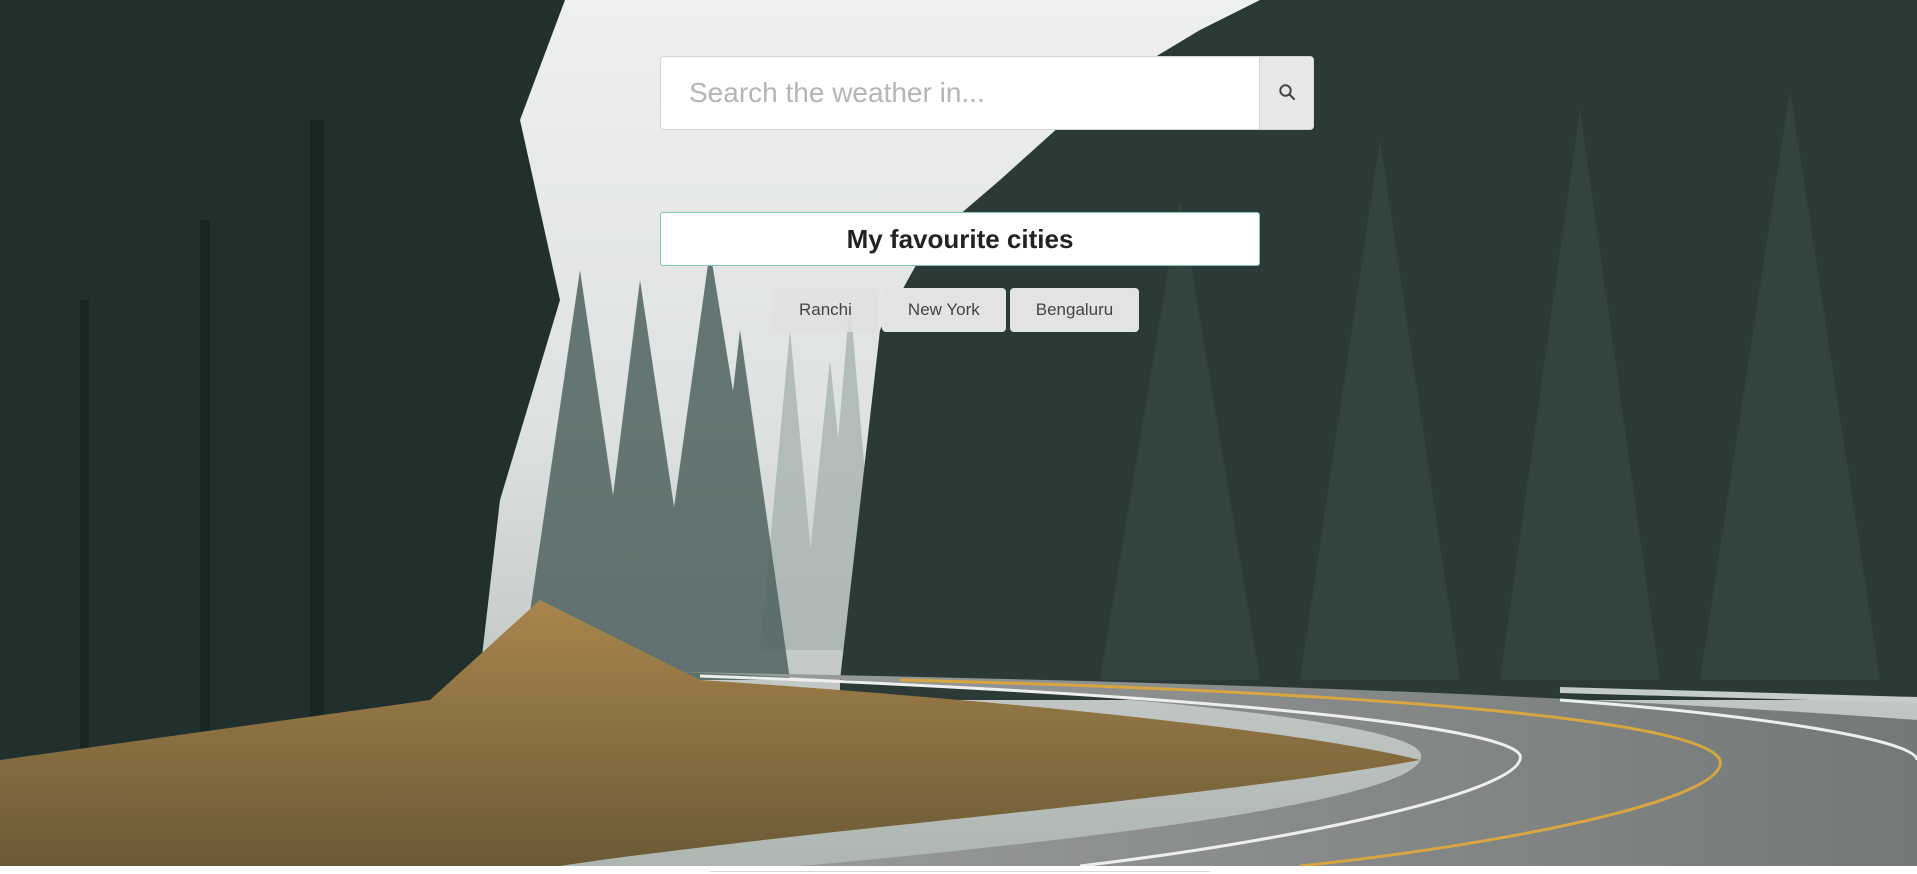 This screenshot has width=1917, height=874. Describe the element at coordinates (1074, 310) in the screenshot. I see `city-button-bengaluru: Bengaluru` at that location.